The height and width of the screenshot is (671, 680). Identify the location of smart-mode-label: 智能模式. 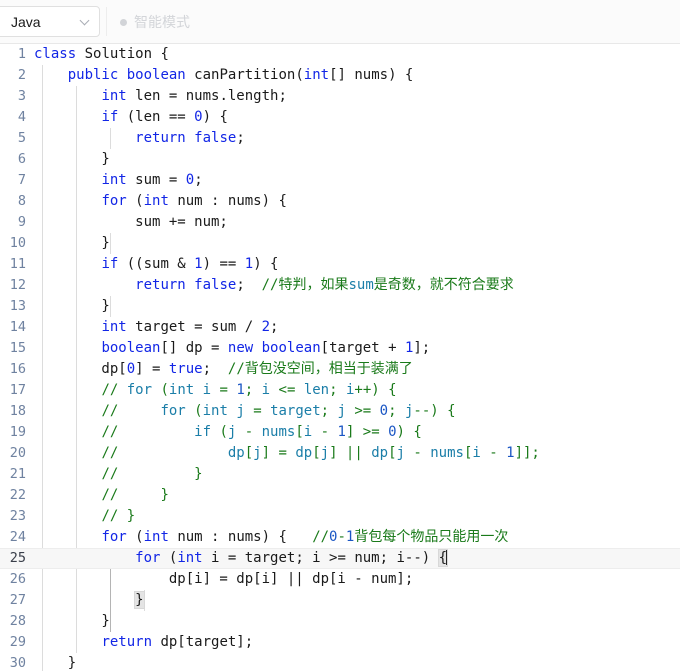
(162, 22).